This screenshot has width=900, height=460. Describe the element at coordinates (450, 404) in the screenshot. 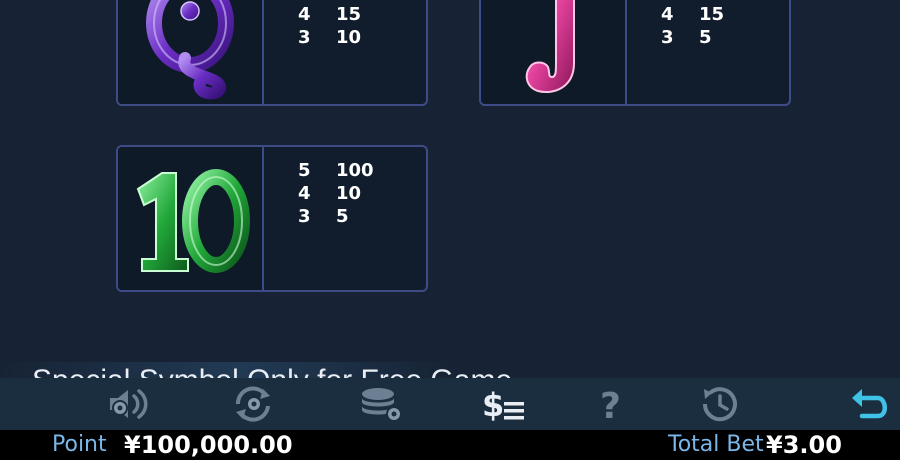

I see `toolbar: $ ?` at that location.